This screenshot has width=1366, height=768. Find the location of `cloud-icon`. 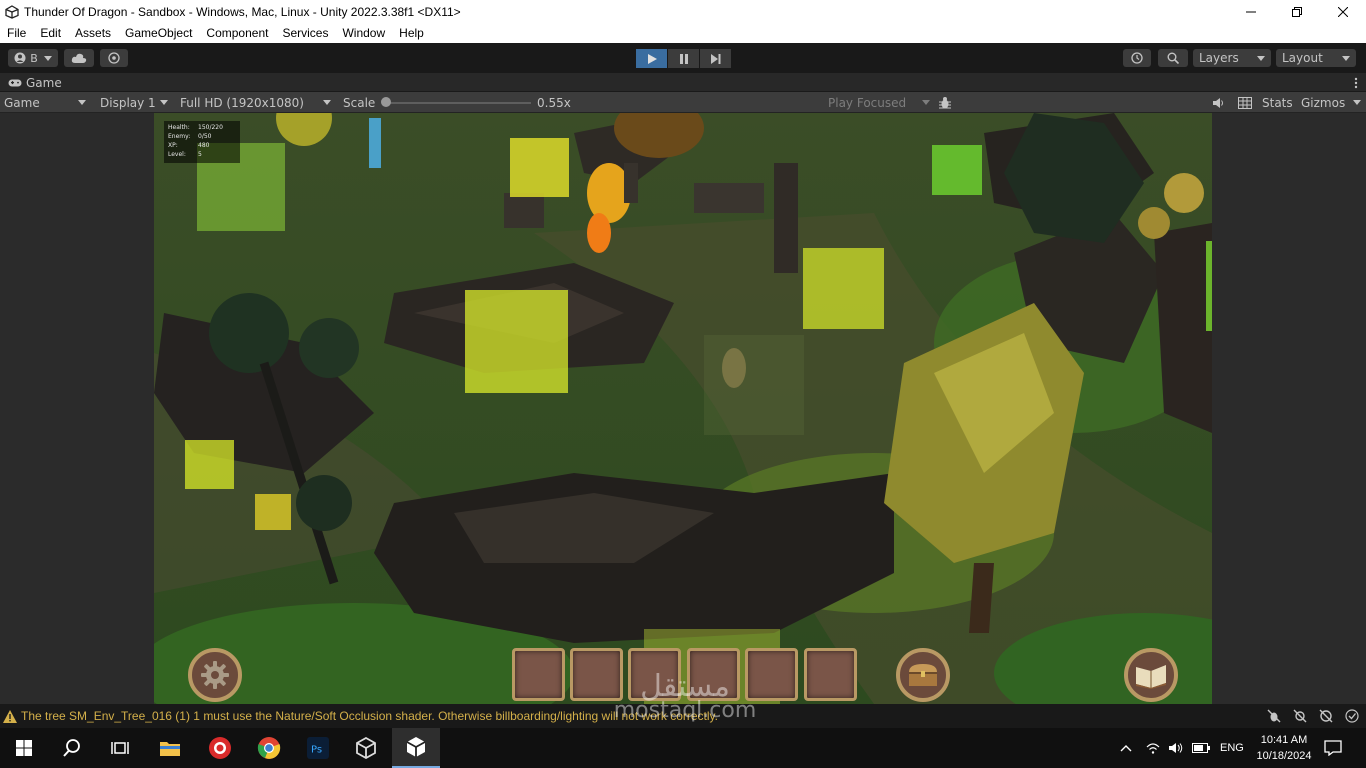

cloud-icon is located at coordinates (79, 58).